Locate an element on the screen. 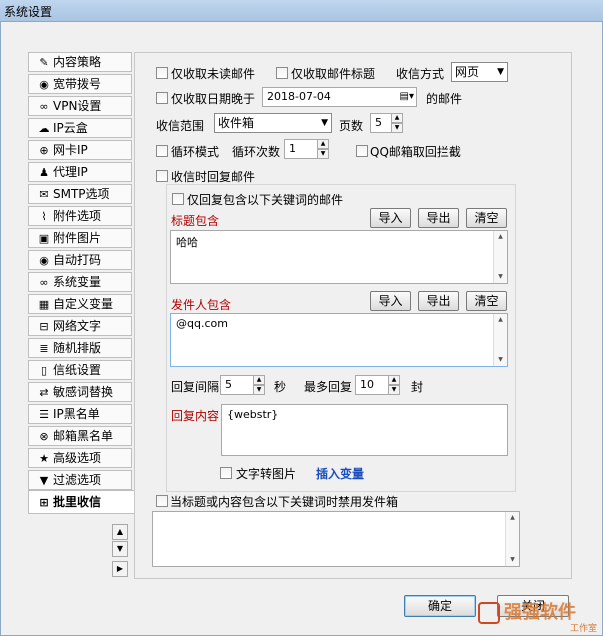 This screenshot has height=636, width=603. tab-user-tree: ♟ 代理IP is located at coordinates (80, 172).